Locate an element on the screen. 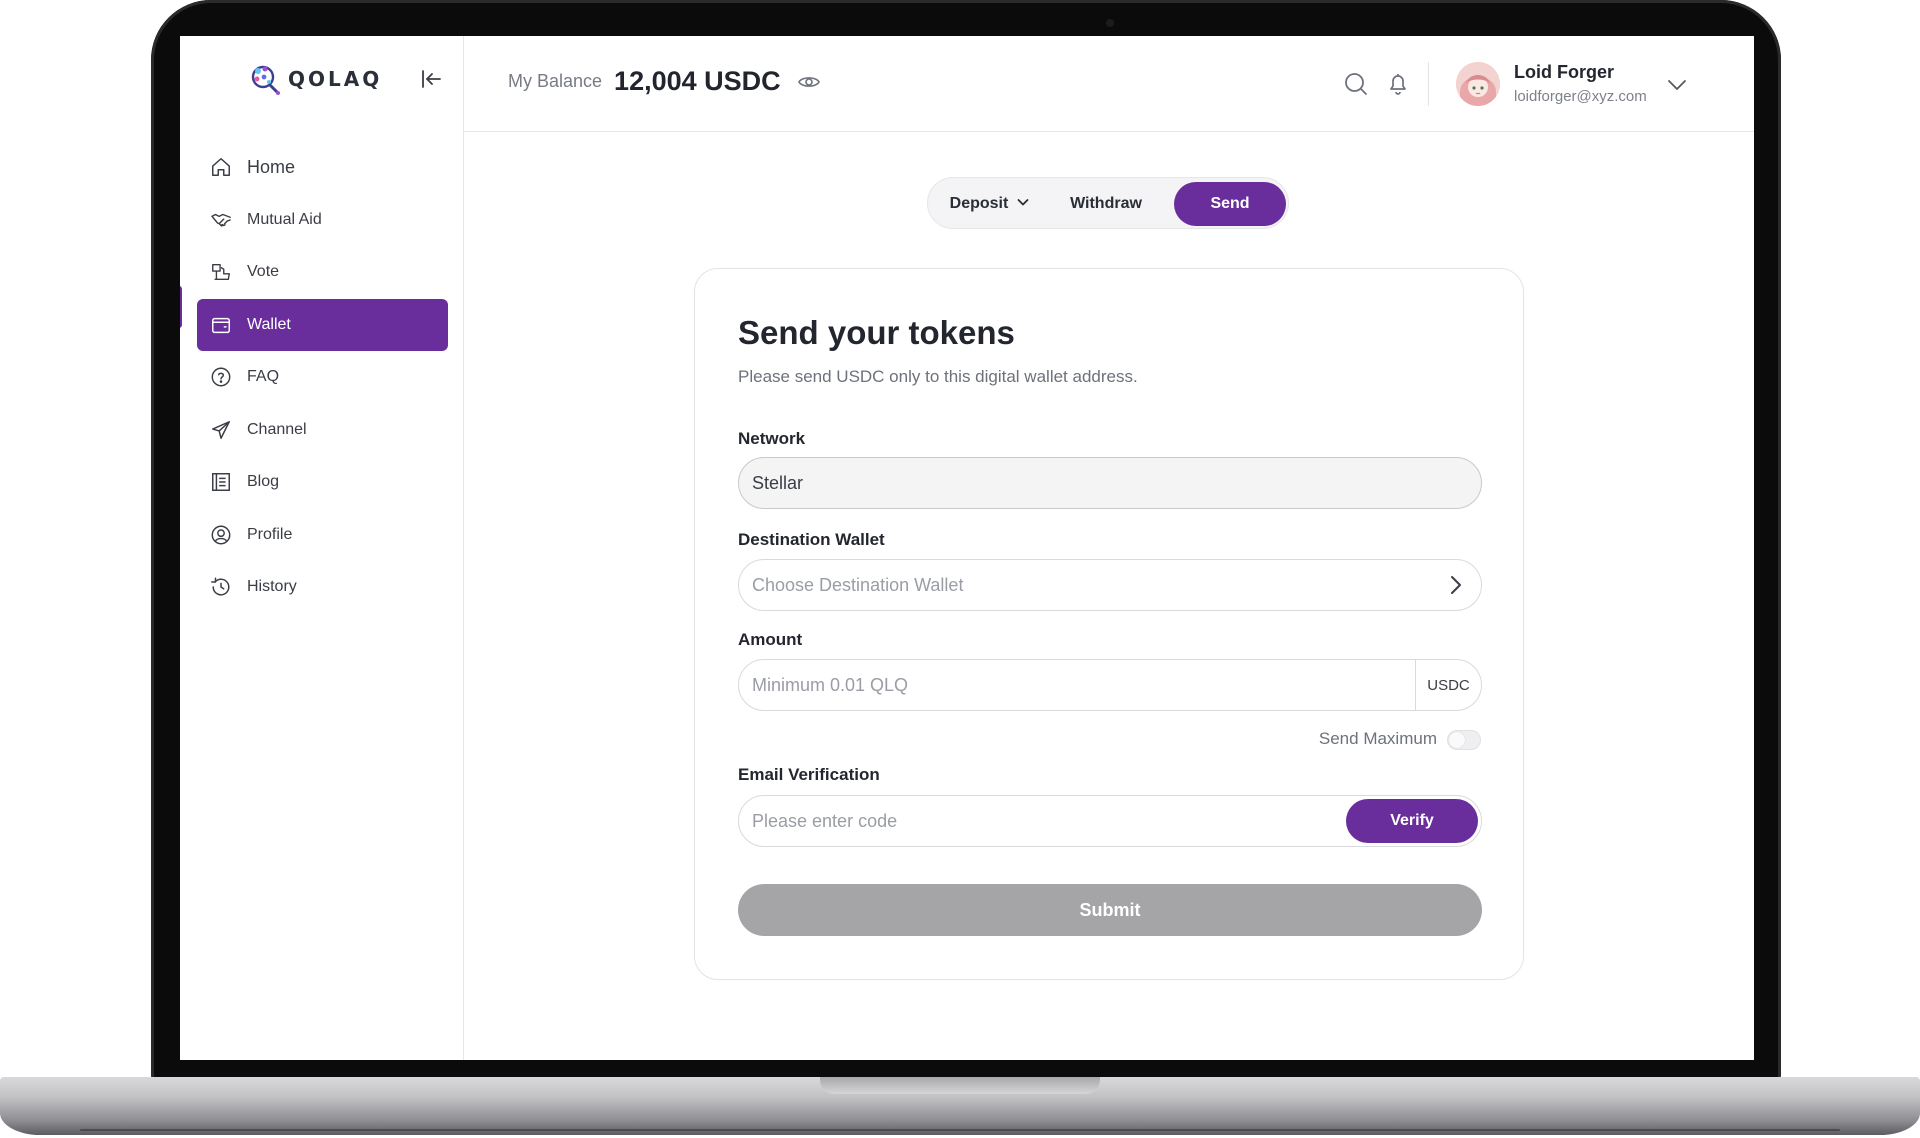 This screenshot has height=1138, width=1920. sidebar-item-faq: FAQ is located at coordinates (322, 377).